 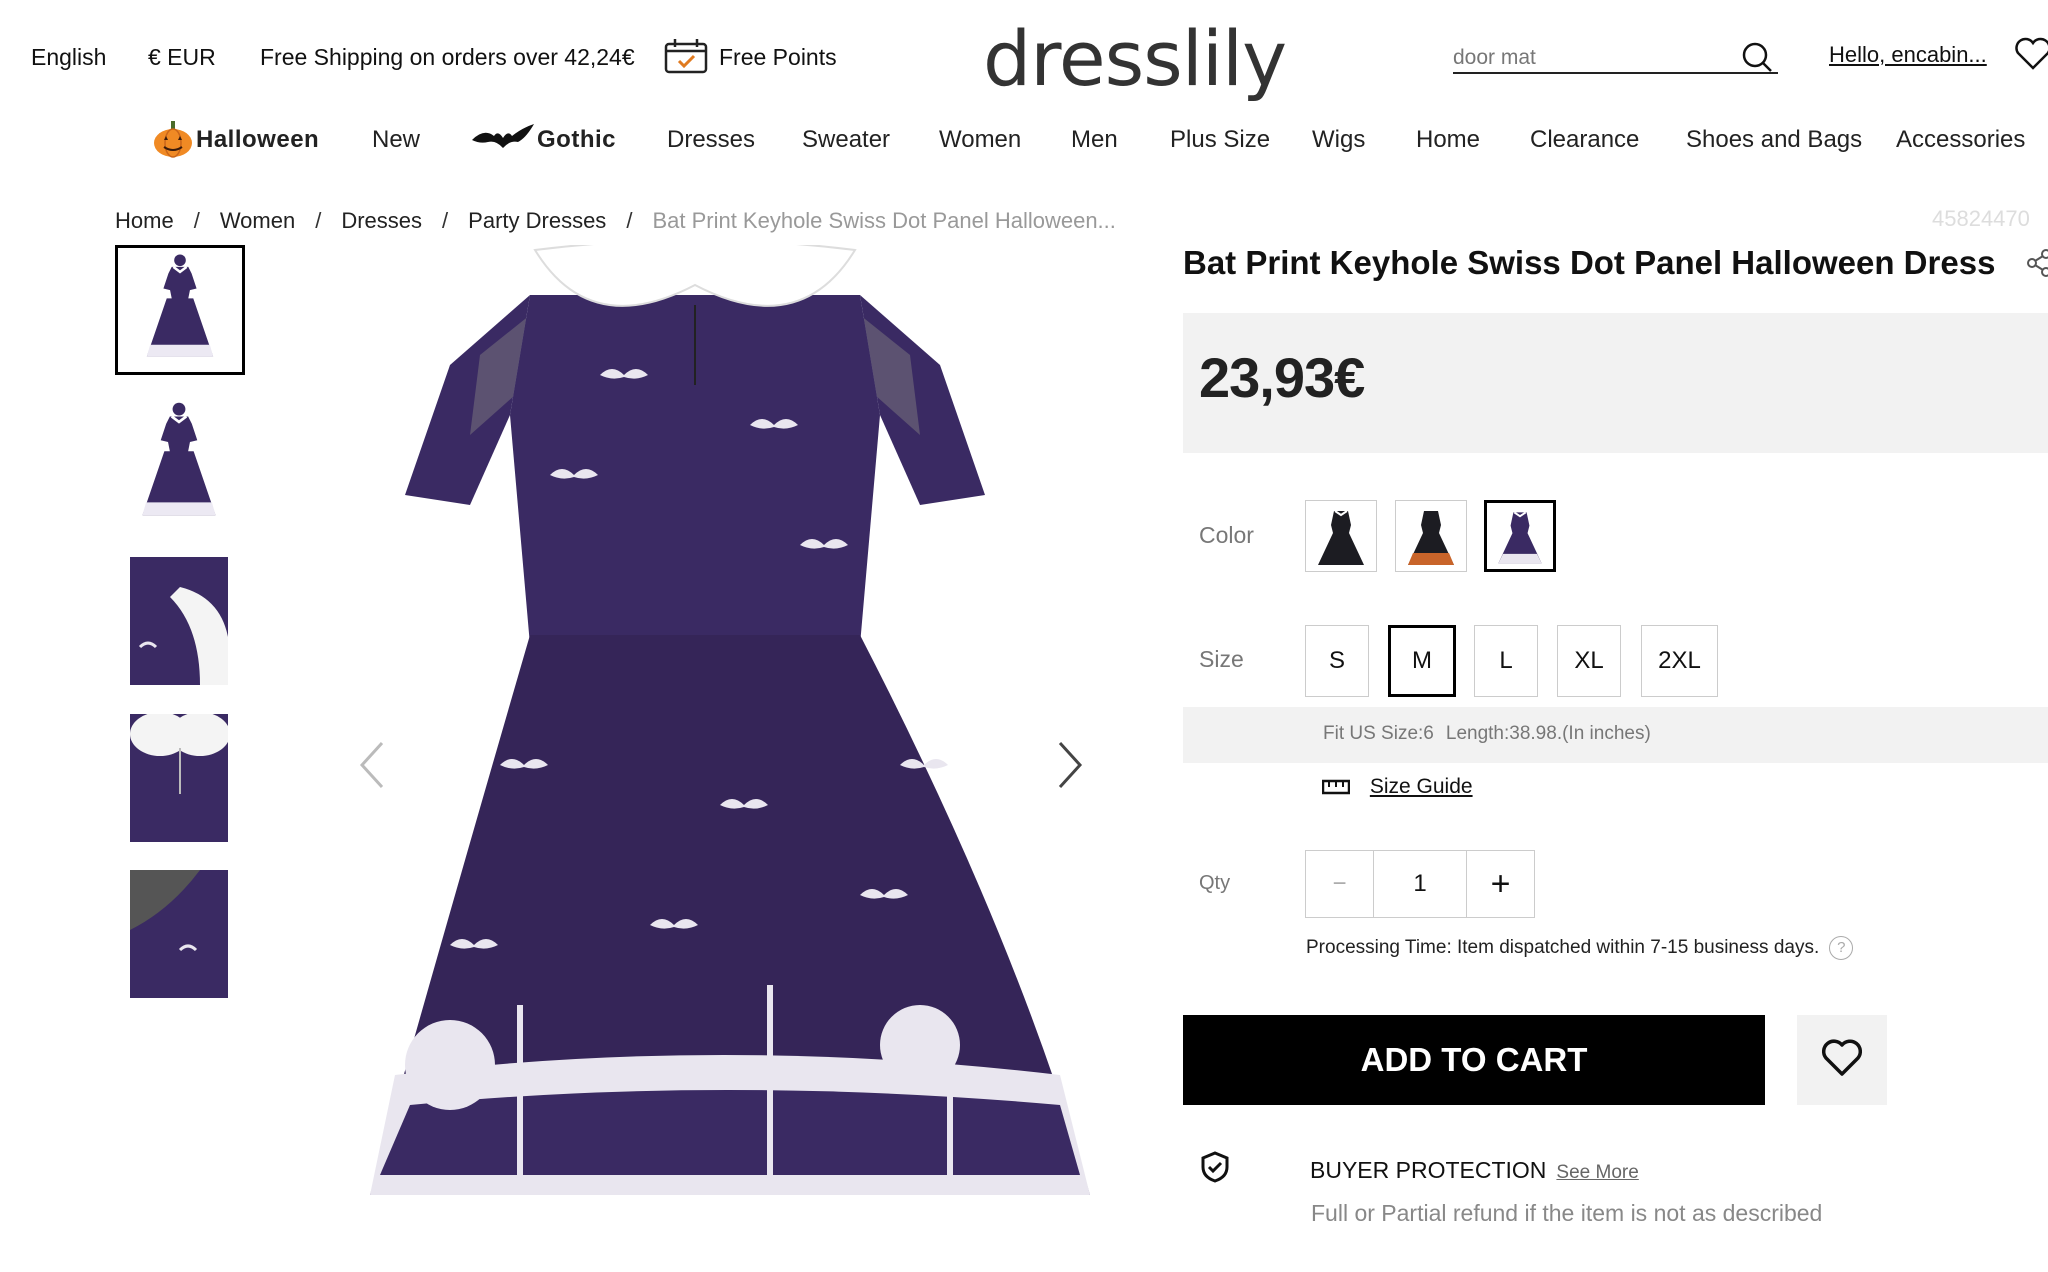 I want to click on product-price: 23,93€, so click(x=1282, y=377).